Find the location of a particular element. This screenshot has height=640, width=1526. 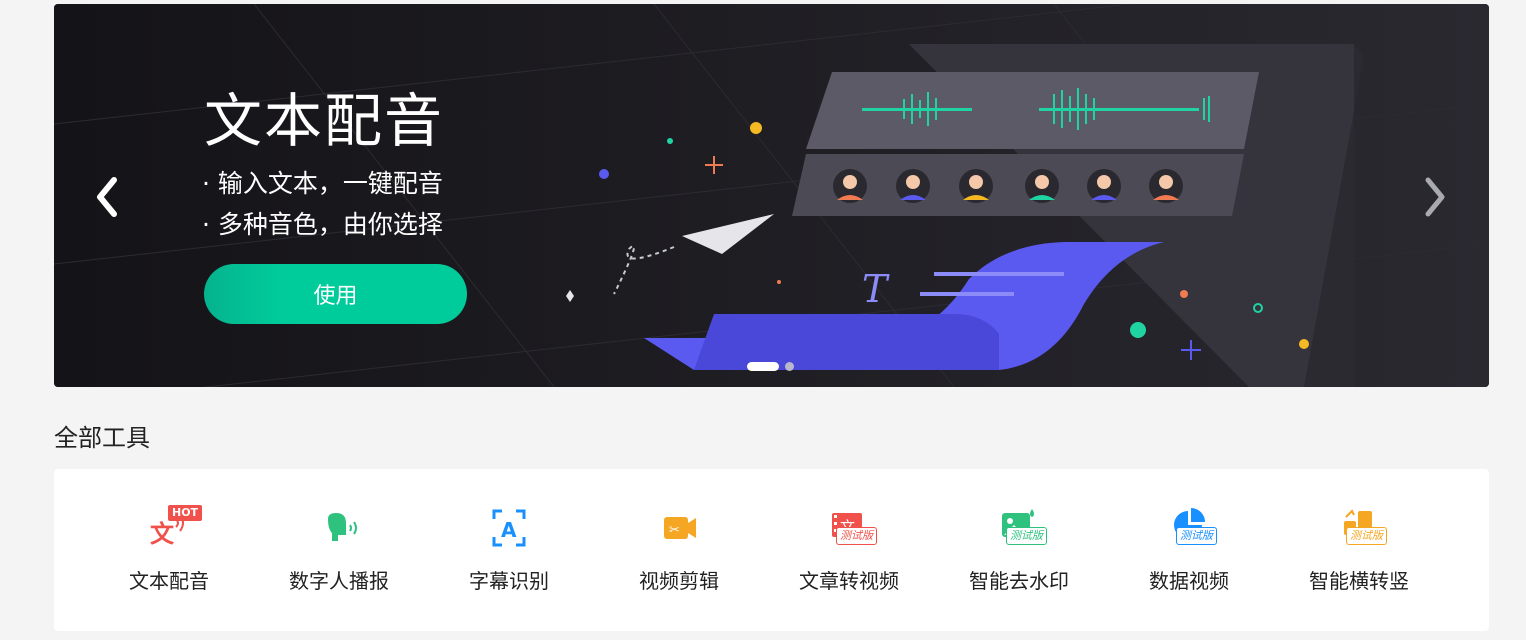

svg-text: 文 is located at coordinates (162, 534).